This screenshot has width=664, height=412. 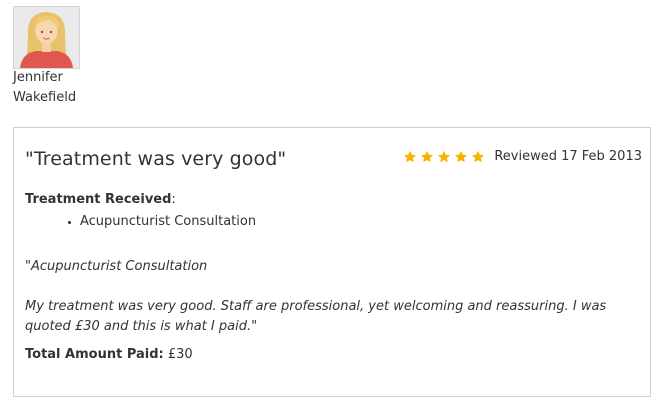 I want to click on list-item: Acupuncturist Consultation, so click(x=161, y=222).